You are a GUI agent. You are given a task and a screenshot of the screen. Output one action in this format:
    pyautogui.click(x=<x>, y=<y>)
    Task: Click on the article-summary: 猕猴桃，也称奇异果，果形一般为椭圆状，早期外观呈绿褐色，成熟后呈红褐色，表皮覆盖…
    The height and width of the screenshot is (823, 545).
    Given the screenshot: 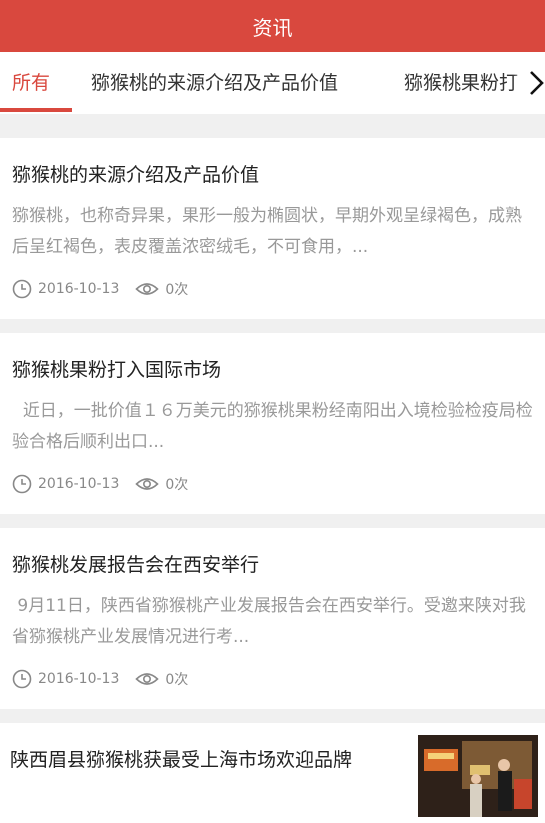 What is the action you would take?
    pyautogui.click(x=267, y=231)
    